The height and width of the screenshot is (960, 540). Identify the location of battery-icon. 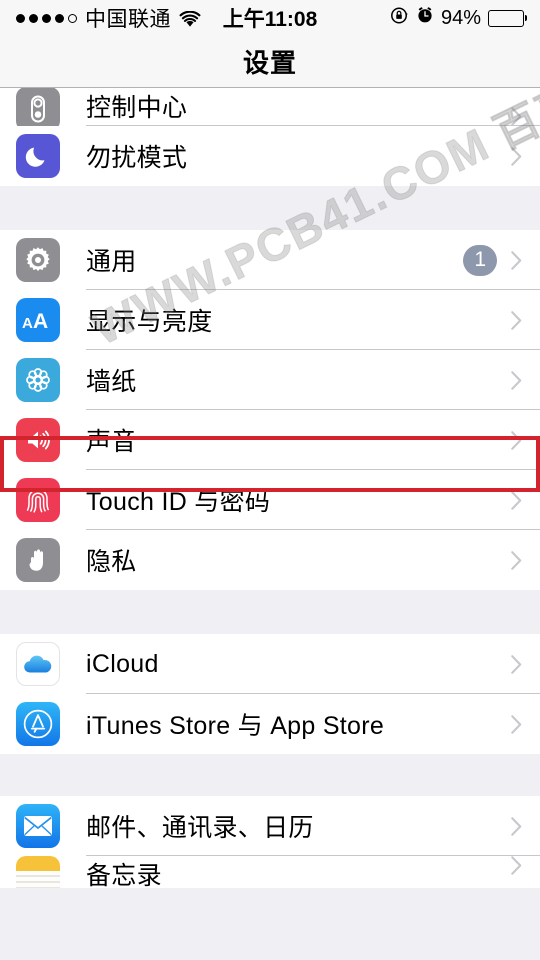
(507, 18).